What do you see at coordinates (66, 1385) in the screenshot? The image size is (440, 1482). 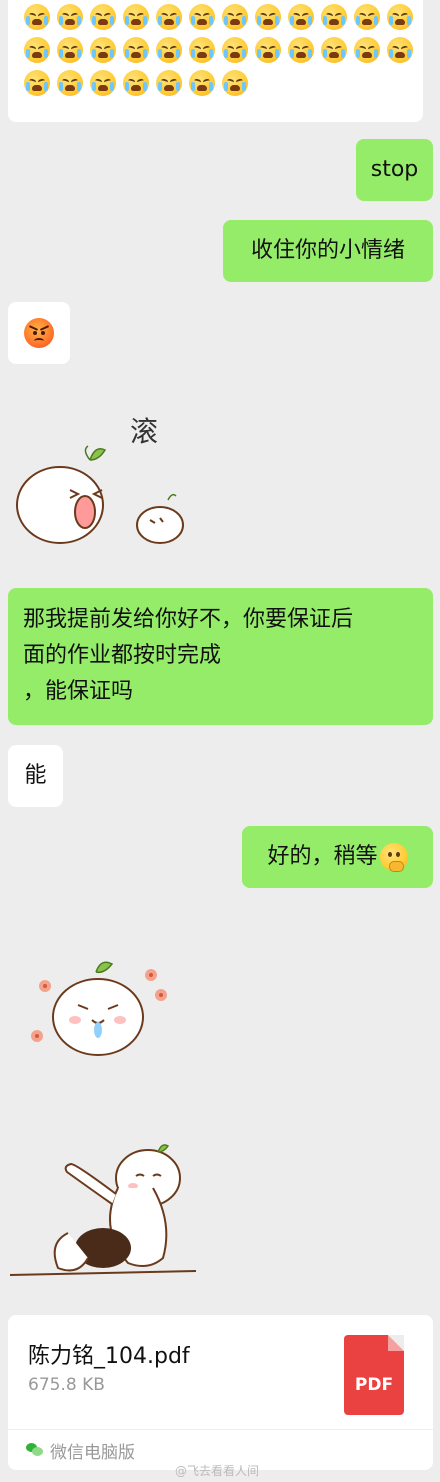 I see `file-size: 675.8 KB` at bounding box center [66, 1385].